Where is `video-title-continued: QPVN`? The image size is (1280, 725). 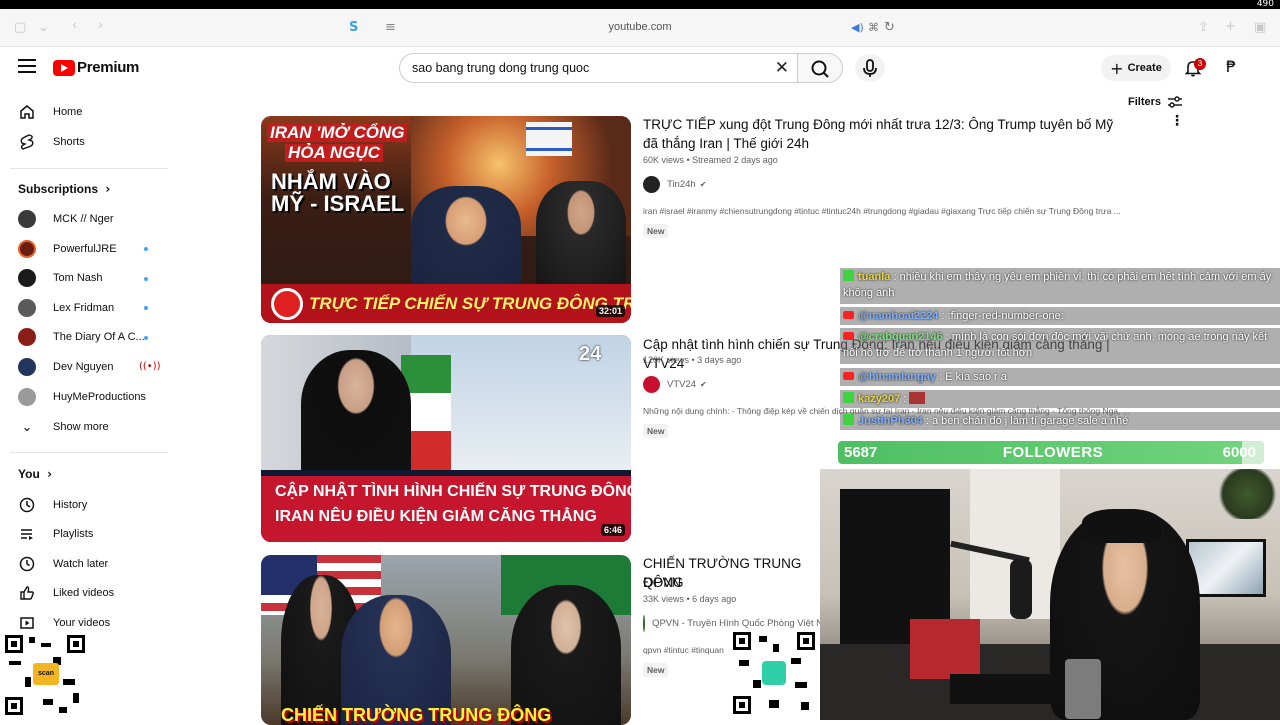 video-title-continued: QPVN is located at coordinates (733, 582).